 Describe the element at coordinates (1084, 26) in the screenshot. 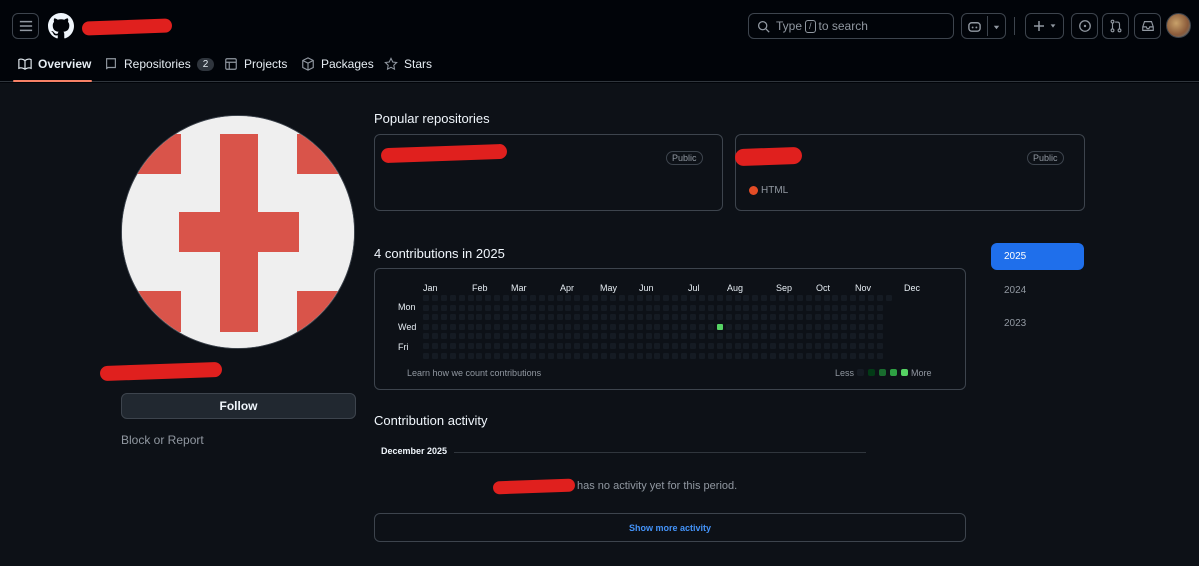

I see `issues-button` at that location.